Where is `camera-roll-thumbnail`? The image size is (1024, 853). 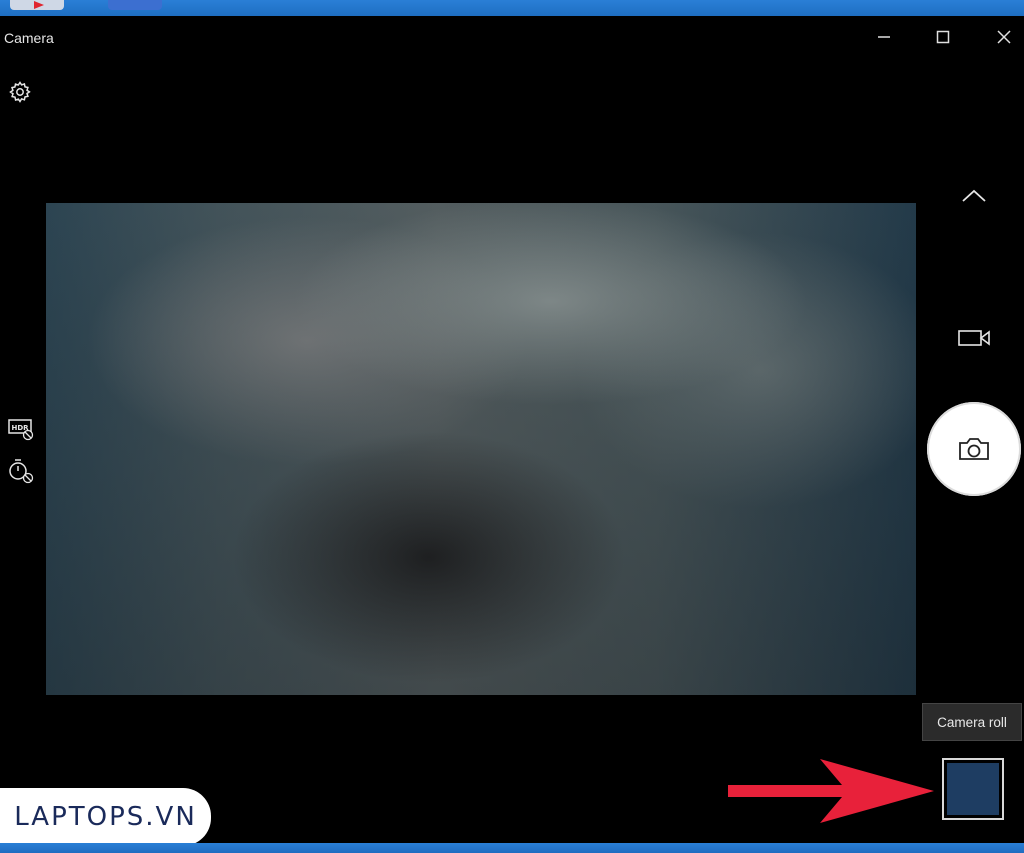
camera-roll-thumbnail is located at coordinates (973, 789).